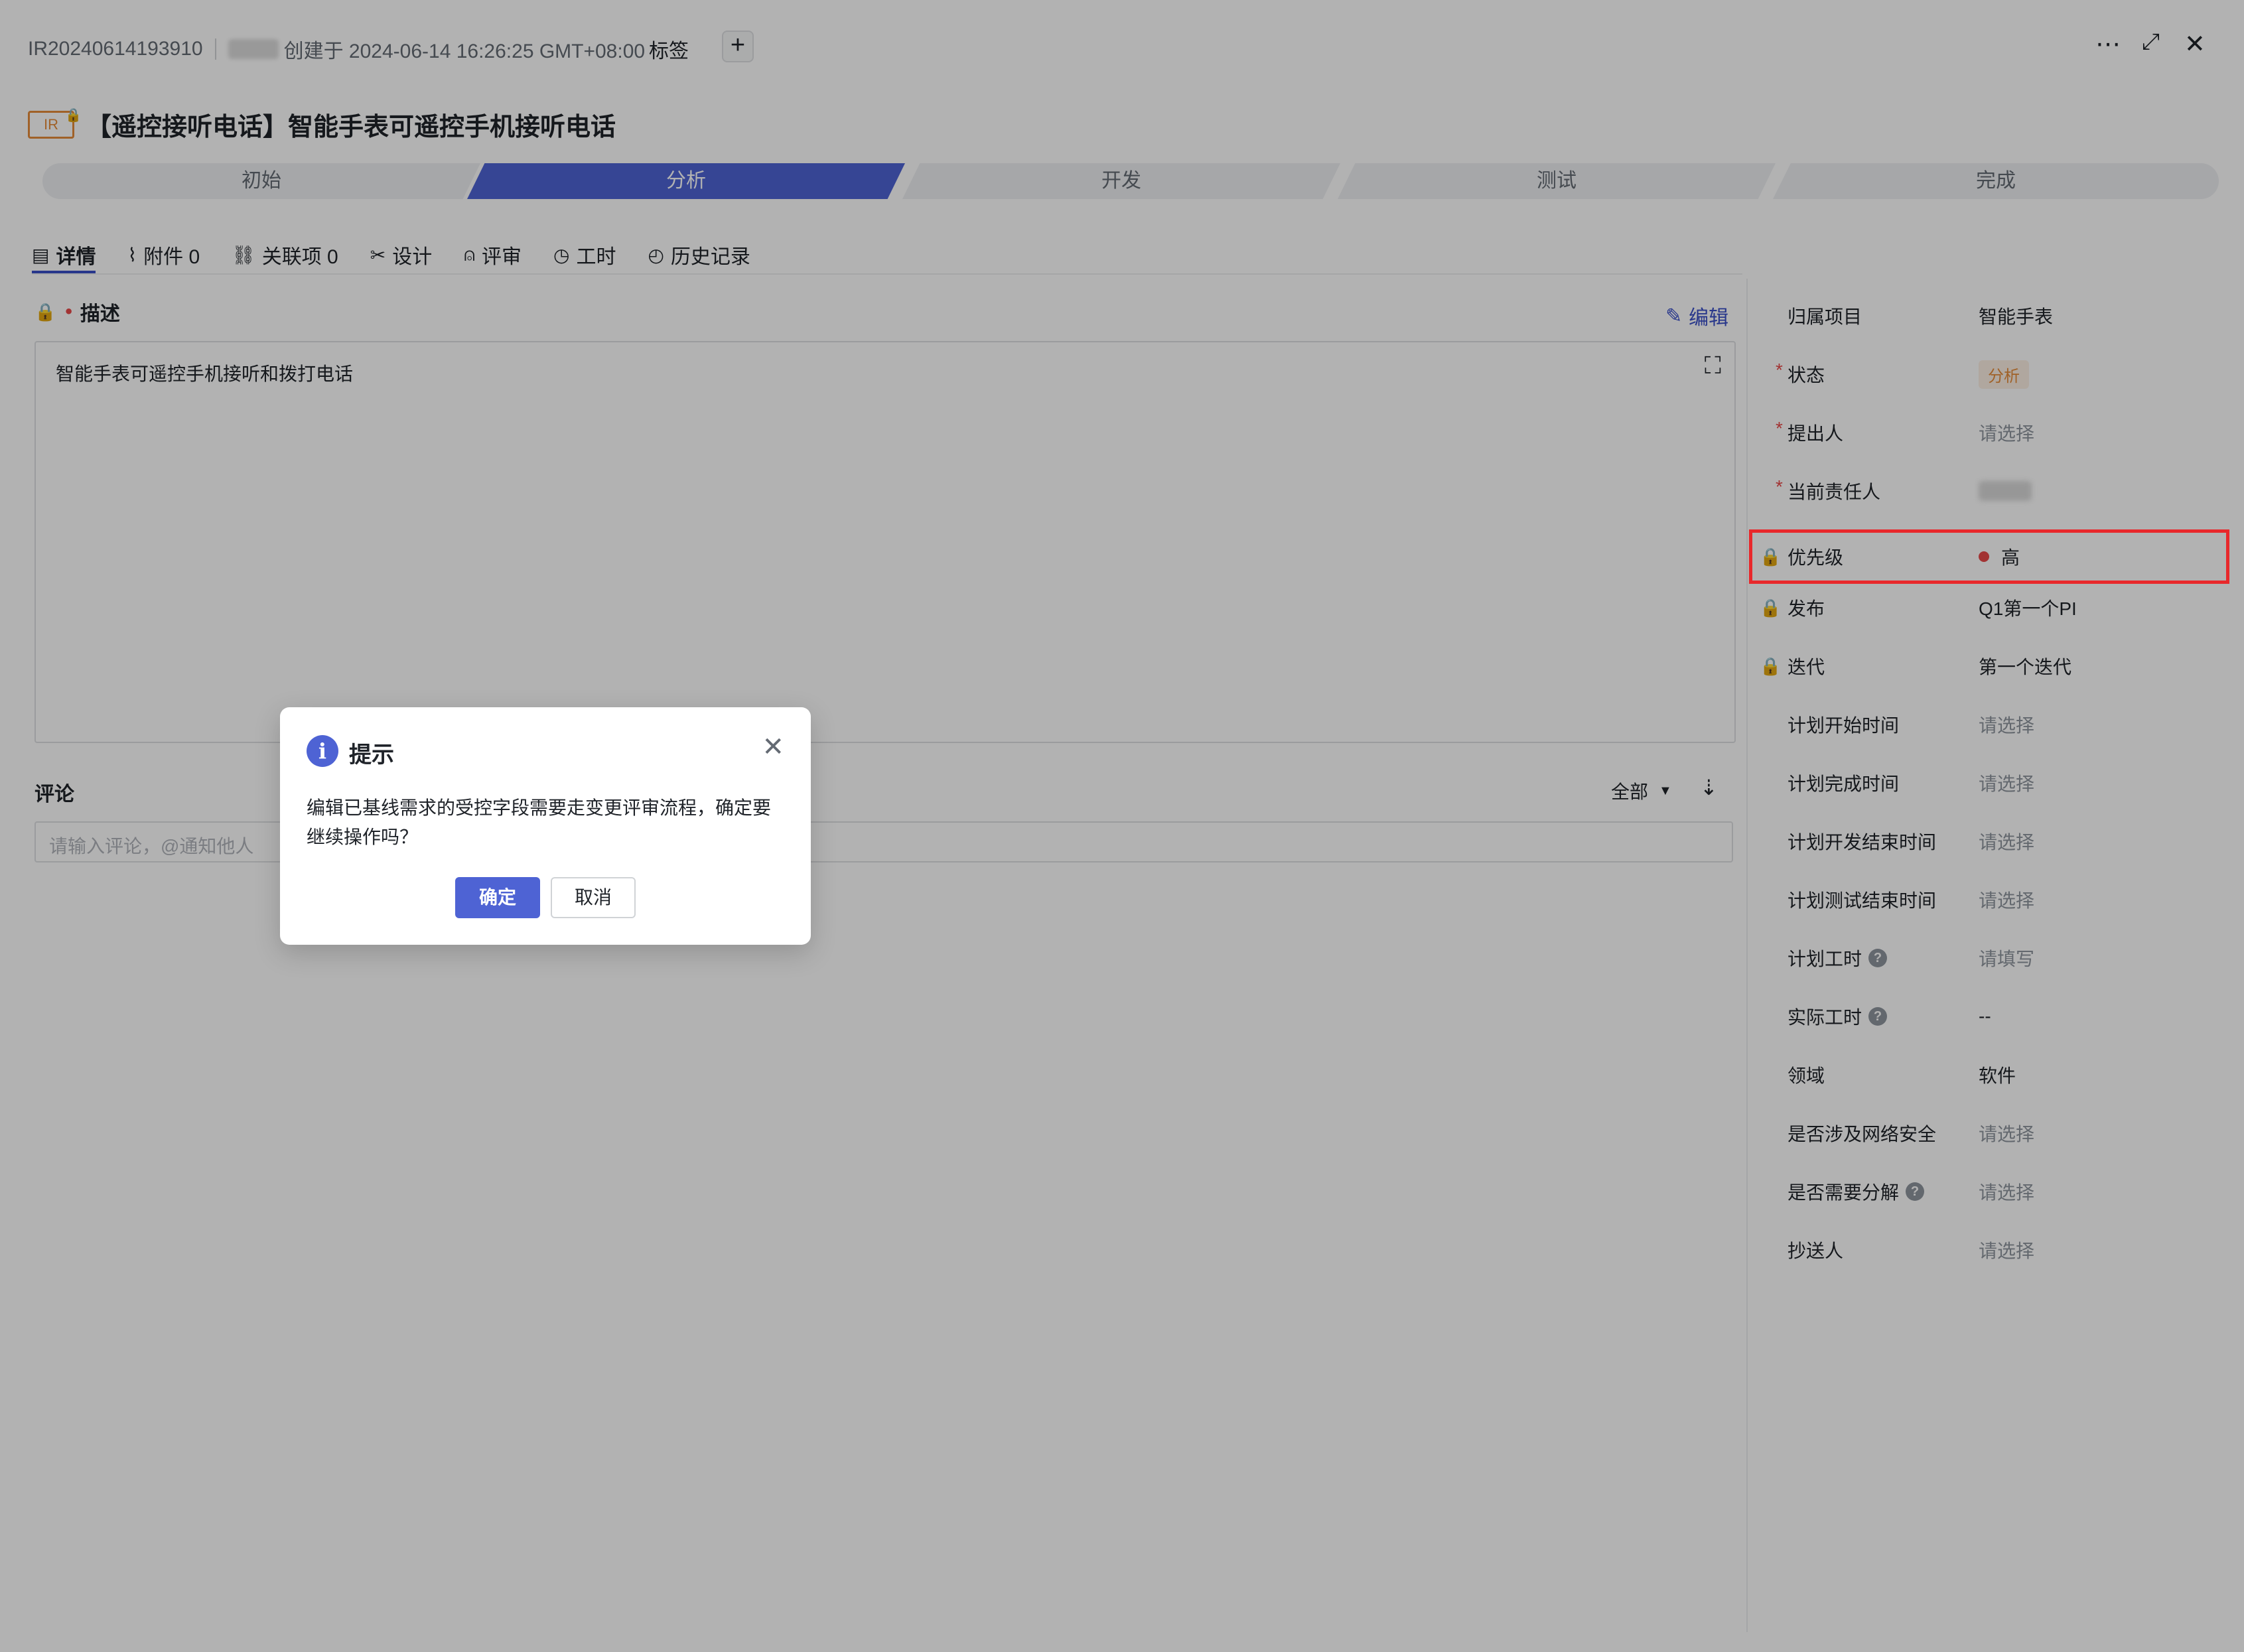 The width and height of the screenshot is (2244, 1652). Describe the element at coordinates (371, 755) in the screenshot. I see `dialog-title: 提示` at that location.